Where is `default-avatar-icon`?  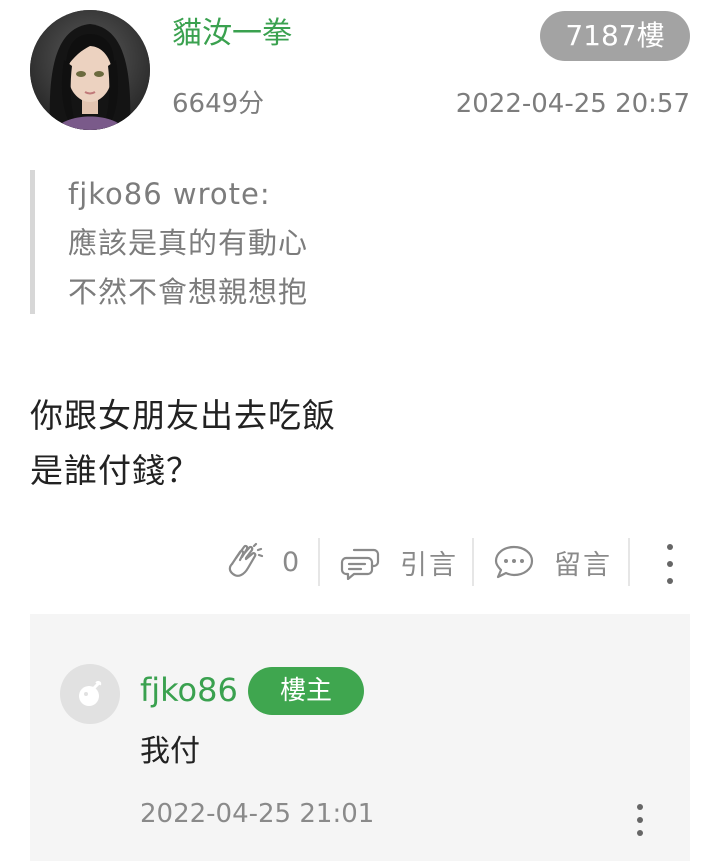
default-avatar-icon is located at coordinates (90, 693).